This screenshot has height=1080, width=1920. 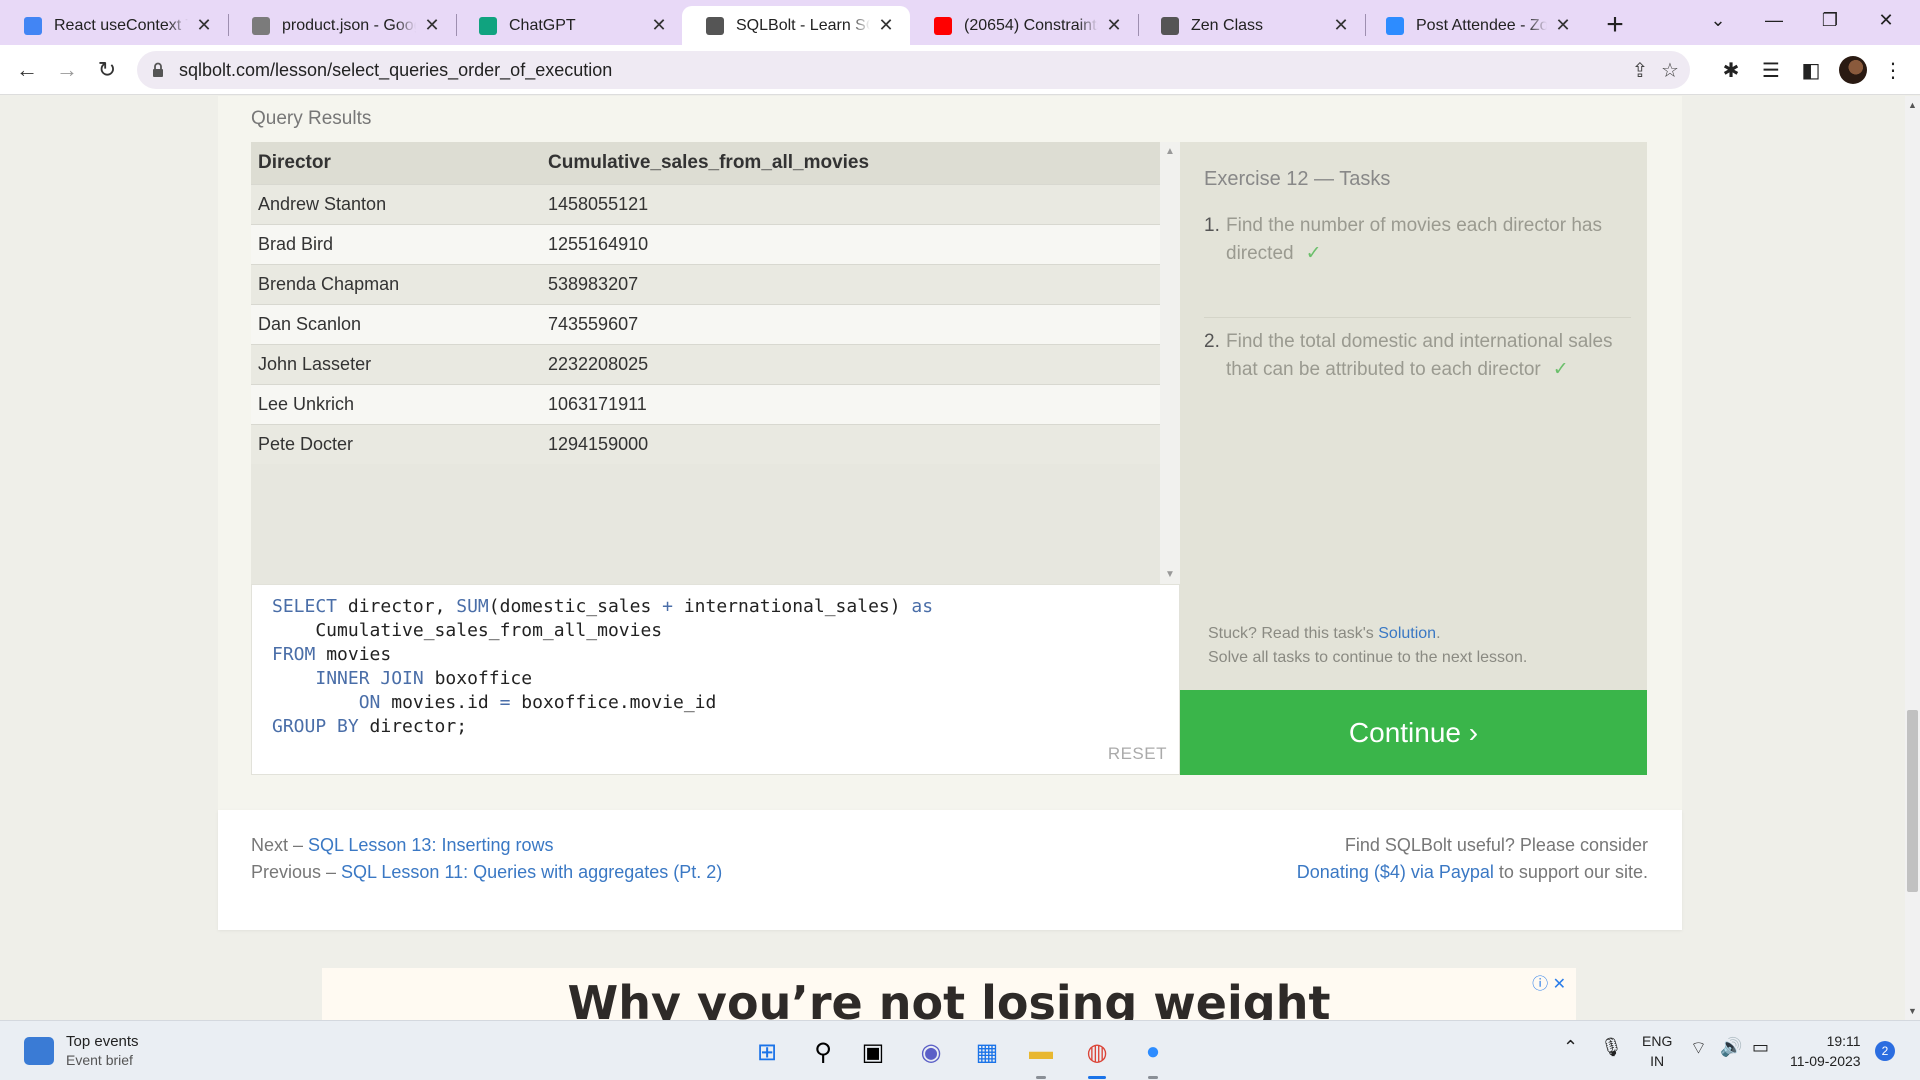 What do you see at coordinates (1041, 1056) in the screenshot?
I see `file-explorer-icon: ▬` at bounding box center [1041, 1056].